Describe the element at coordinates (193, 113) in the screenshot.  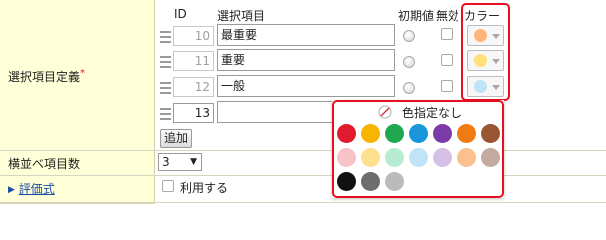
I see `item-id-field: 13` at that location.